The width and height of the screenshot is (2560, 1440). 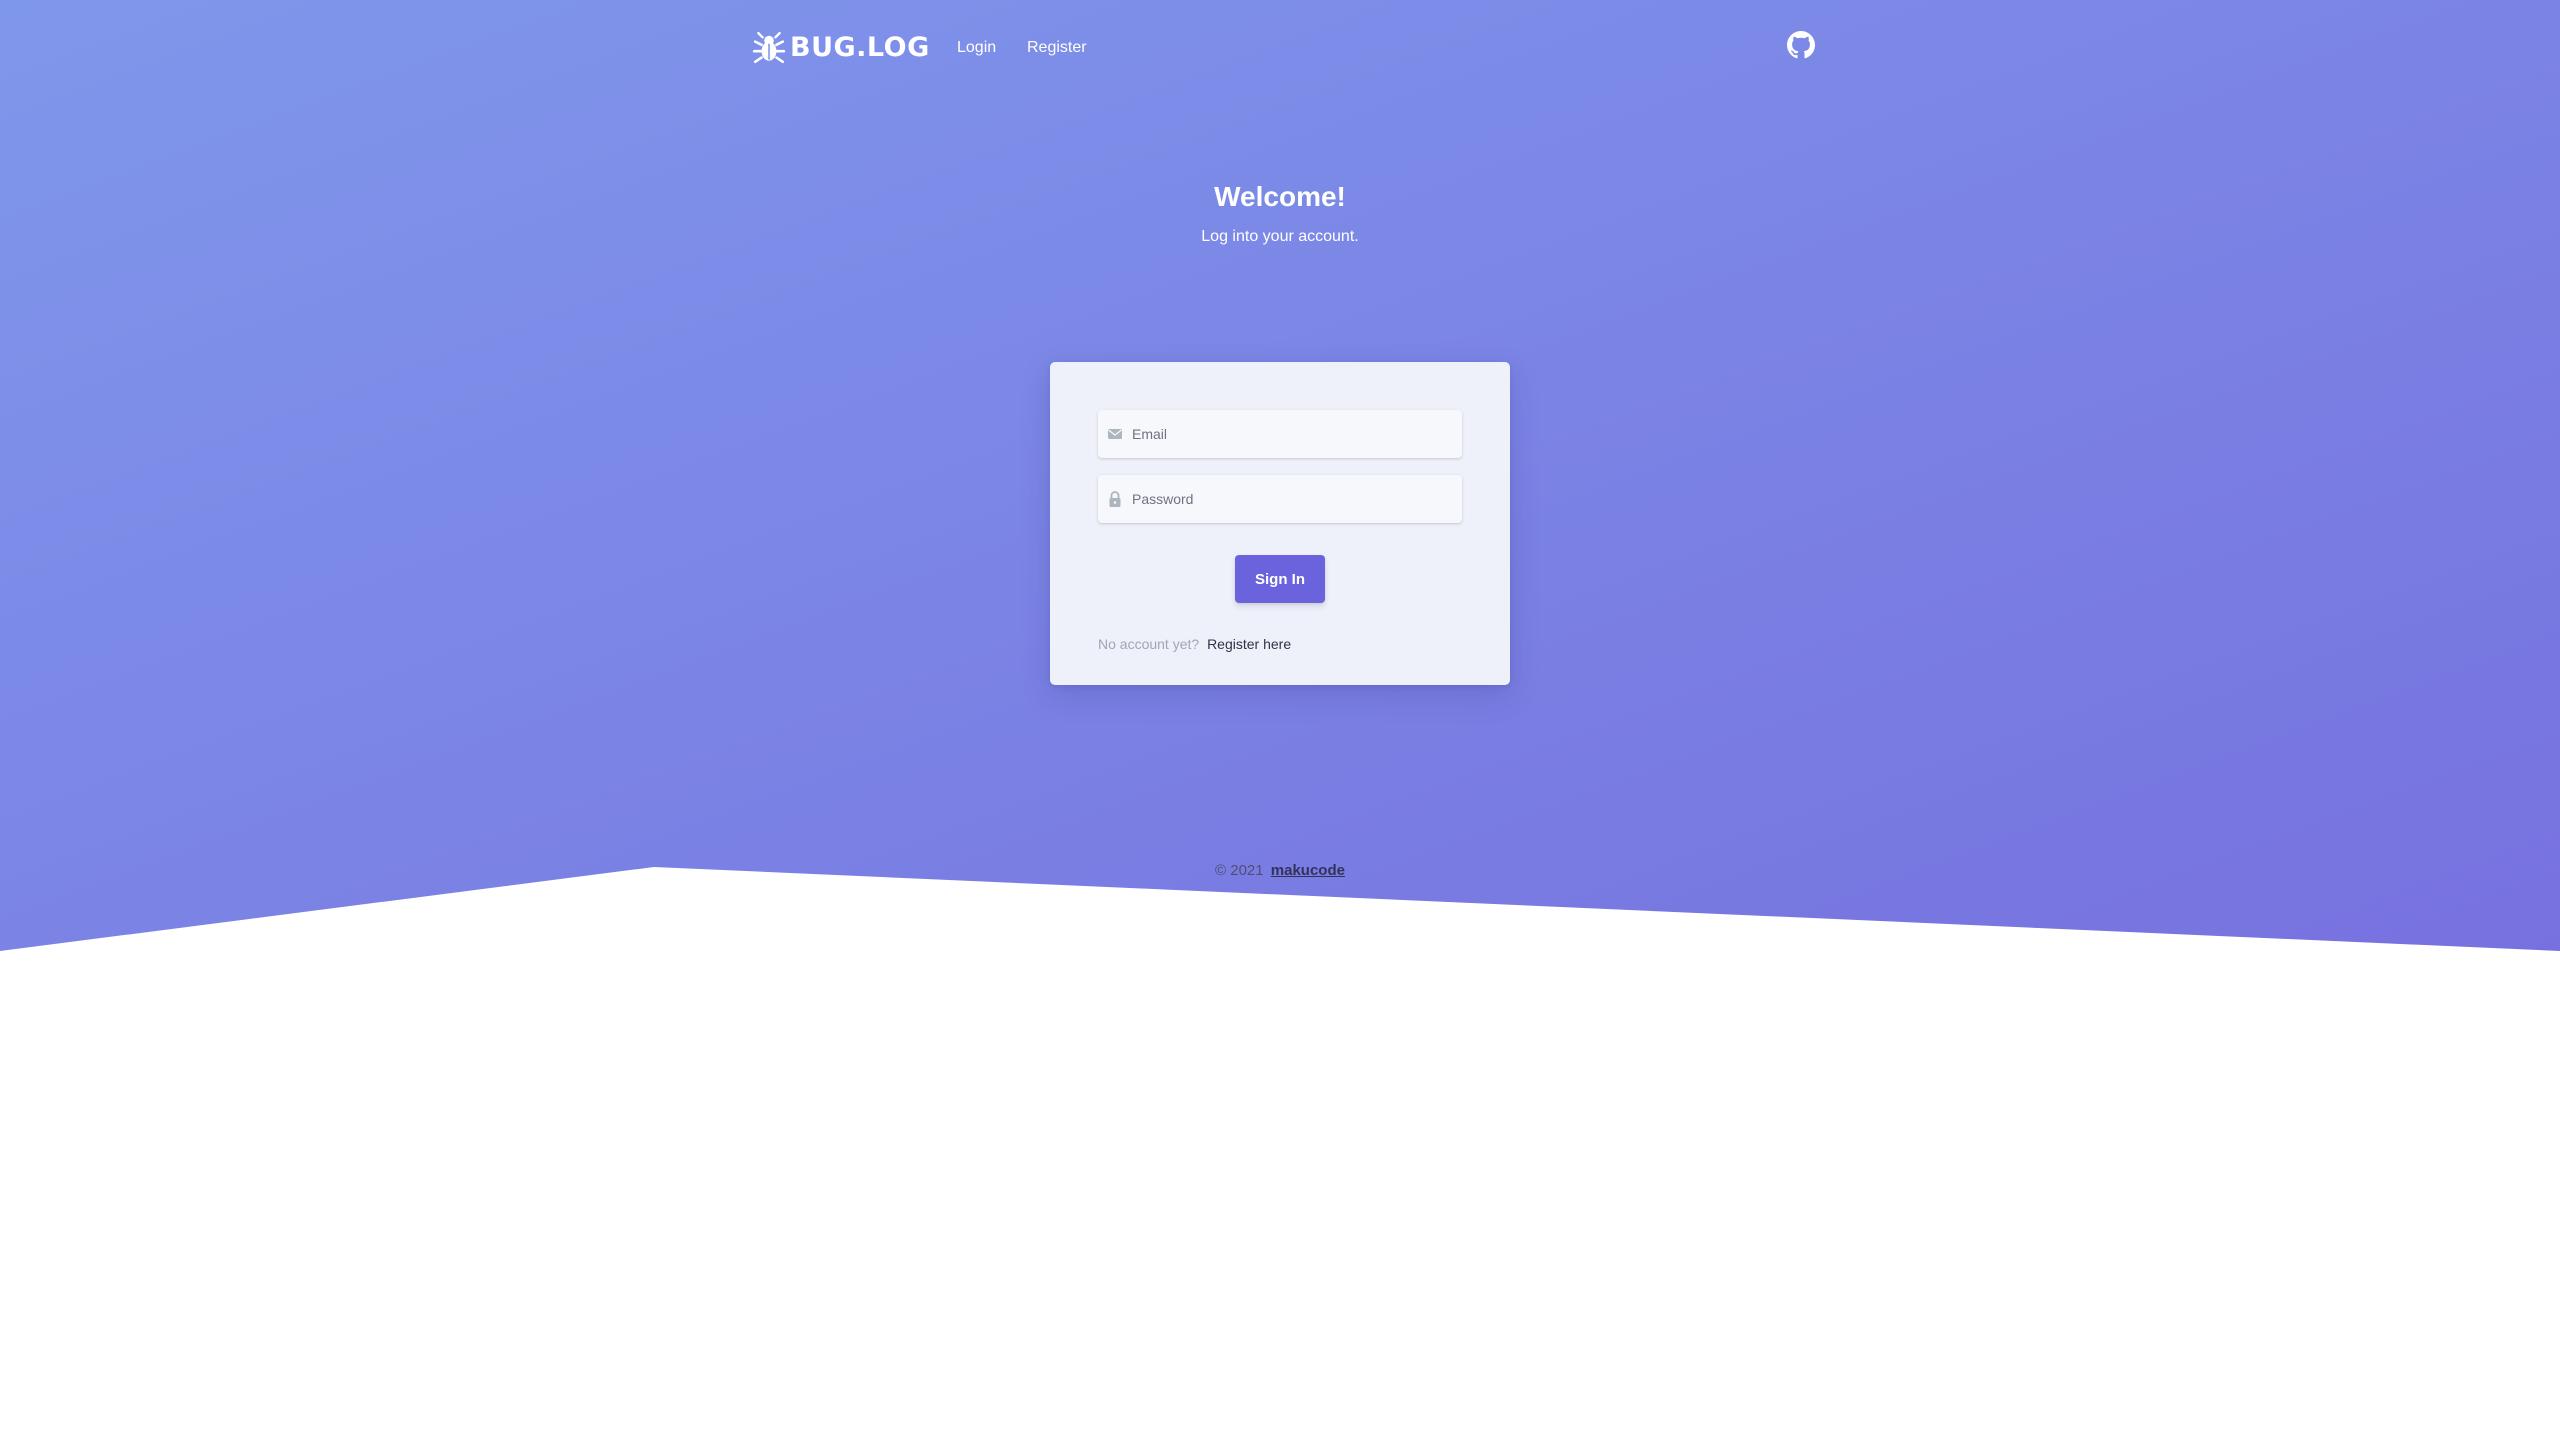 I want to click on password-field-group, so click(x=1280, y=499).